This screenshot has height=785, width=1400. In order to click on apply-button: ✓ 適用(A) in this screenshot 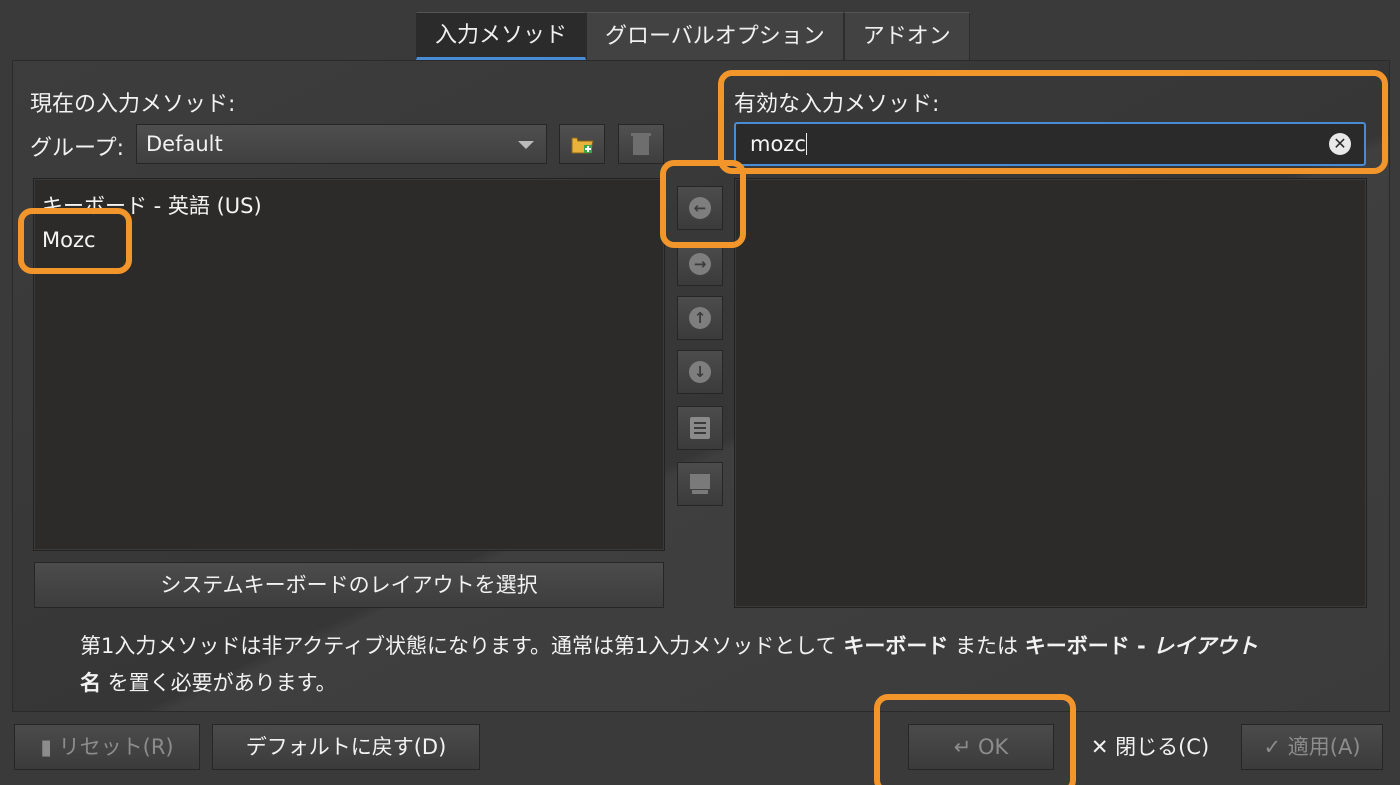, I will do `click(1312, 747)`.